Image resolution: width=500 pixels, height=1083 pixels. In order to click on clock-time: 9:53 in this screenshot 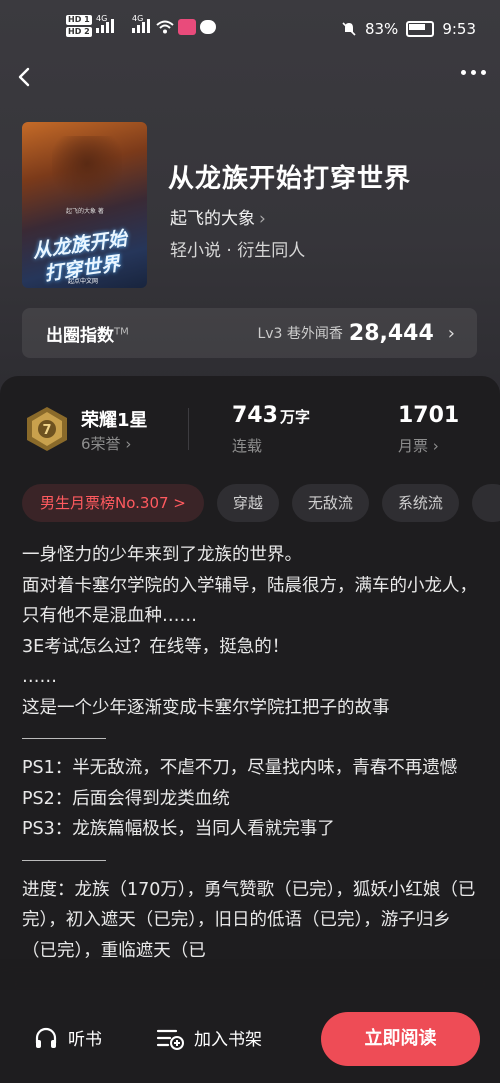, I will do `click(459, 29)`.